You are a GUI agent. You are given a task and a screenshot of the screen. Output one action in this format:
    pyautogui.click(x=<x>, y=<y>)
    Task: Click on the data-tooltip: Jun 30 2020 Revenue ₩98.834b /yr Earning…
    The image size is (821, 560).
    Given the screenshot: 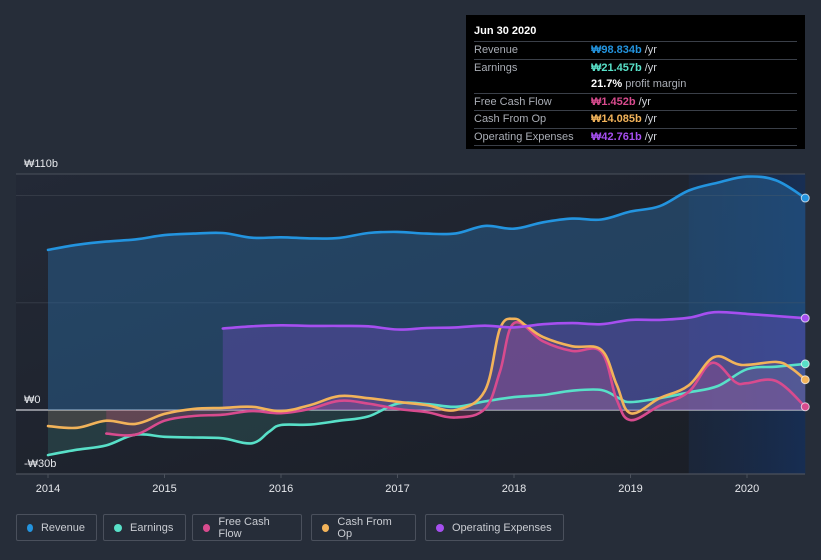 What is the action you would take?
    pyautogui.click(x=635, y=82)
    